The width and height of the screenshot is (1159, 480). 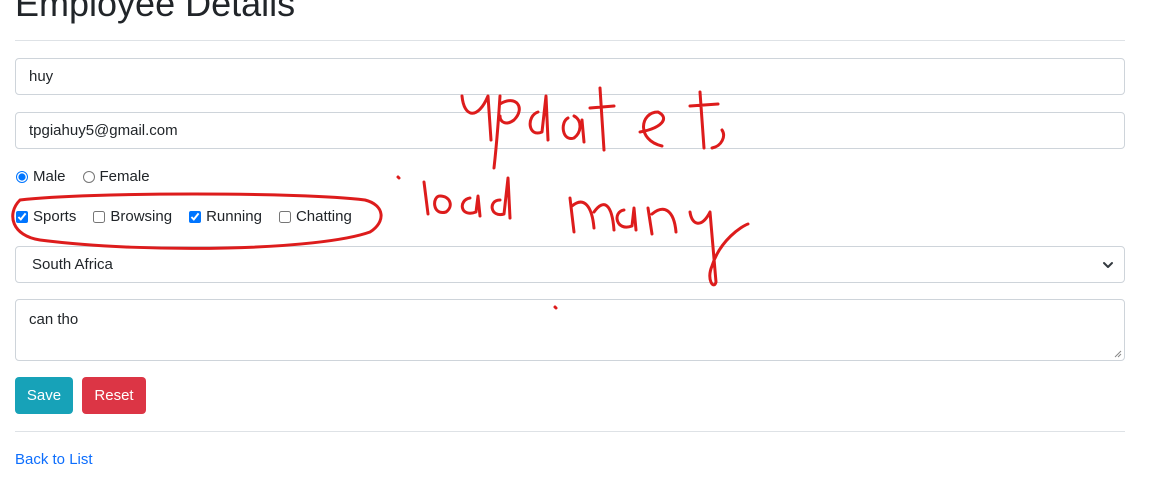 I want to click on gender-radio-group: Male Female, so click(x=90, y=176).